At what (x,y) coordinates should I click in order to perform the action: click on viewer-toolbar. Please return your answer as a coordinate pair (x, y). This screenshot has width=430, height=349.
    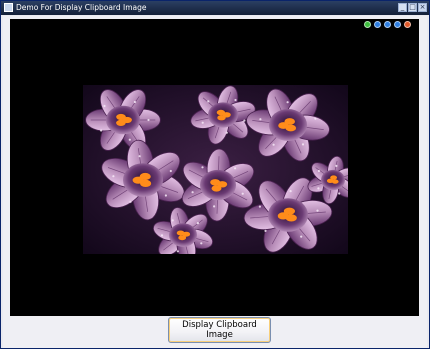
    Looking at the image, I should click on (387, 25).